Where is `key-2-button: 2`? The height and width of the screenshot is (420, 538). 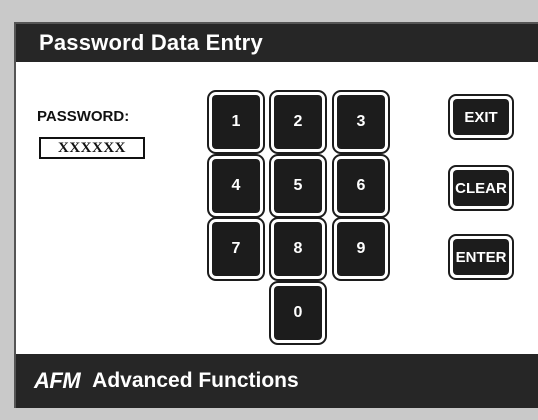 key-2-button: 2 is located at coordinates (298, 122).